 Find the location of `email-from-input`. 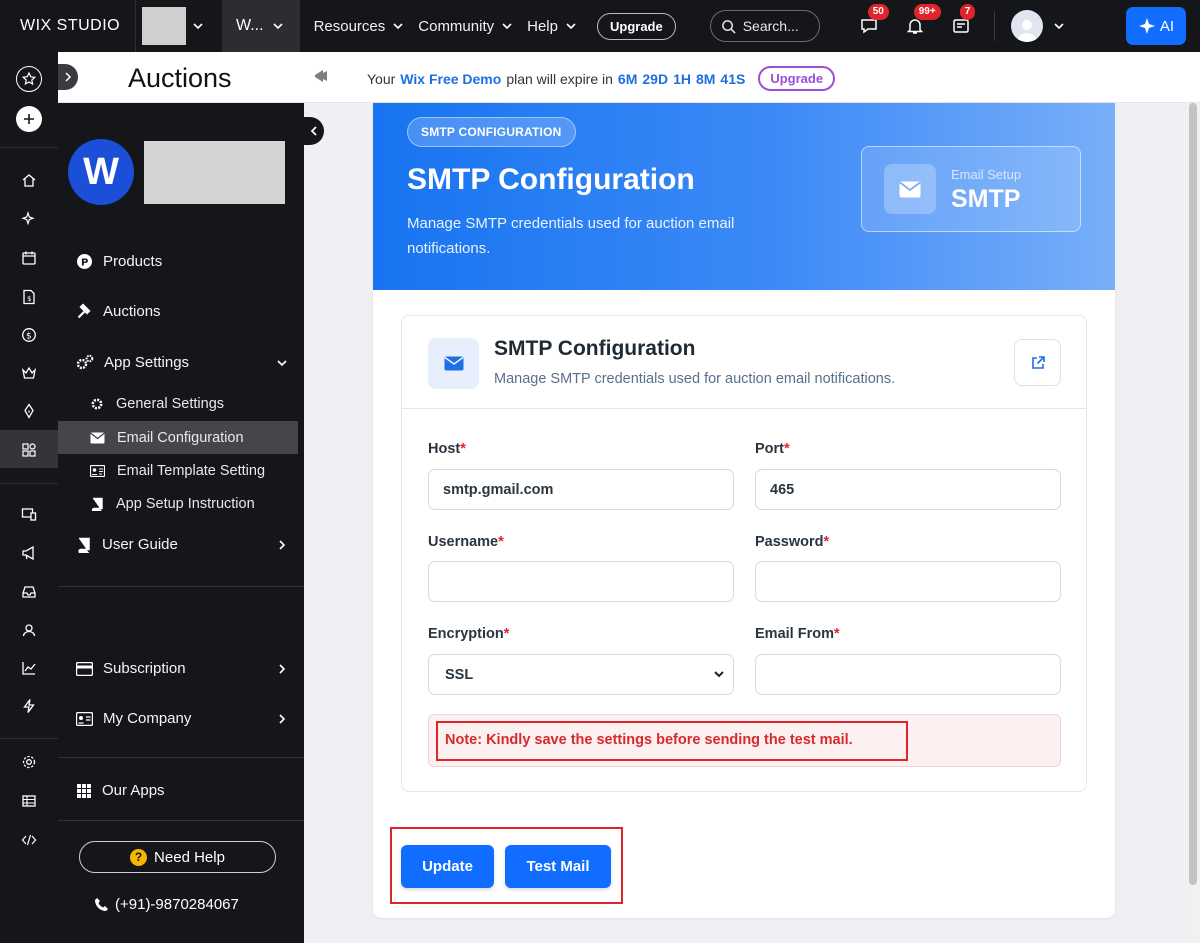

email-from-input is located at coordinates (908, 674).